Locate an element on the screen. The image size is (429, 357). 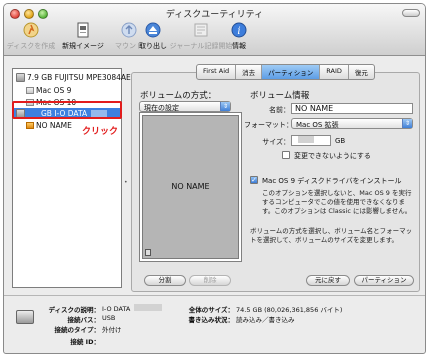
revert-button: 元に戻す is located at coordinates (328, 280).